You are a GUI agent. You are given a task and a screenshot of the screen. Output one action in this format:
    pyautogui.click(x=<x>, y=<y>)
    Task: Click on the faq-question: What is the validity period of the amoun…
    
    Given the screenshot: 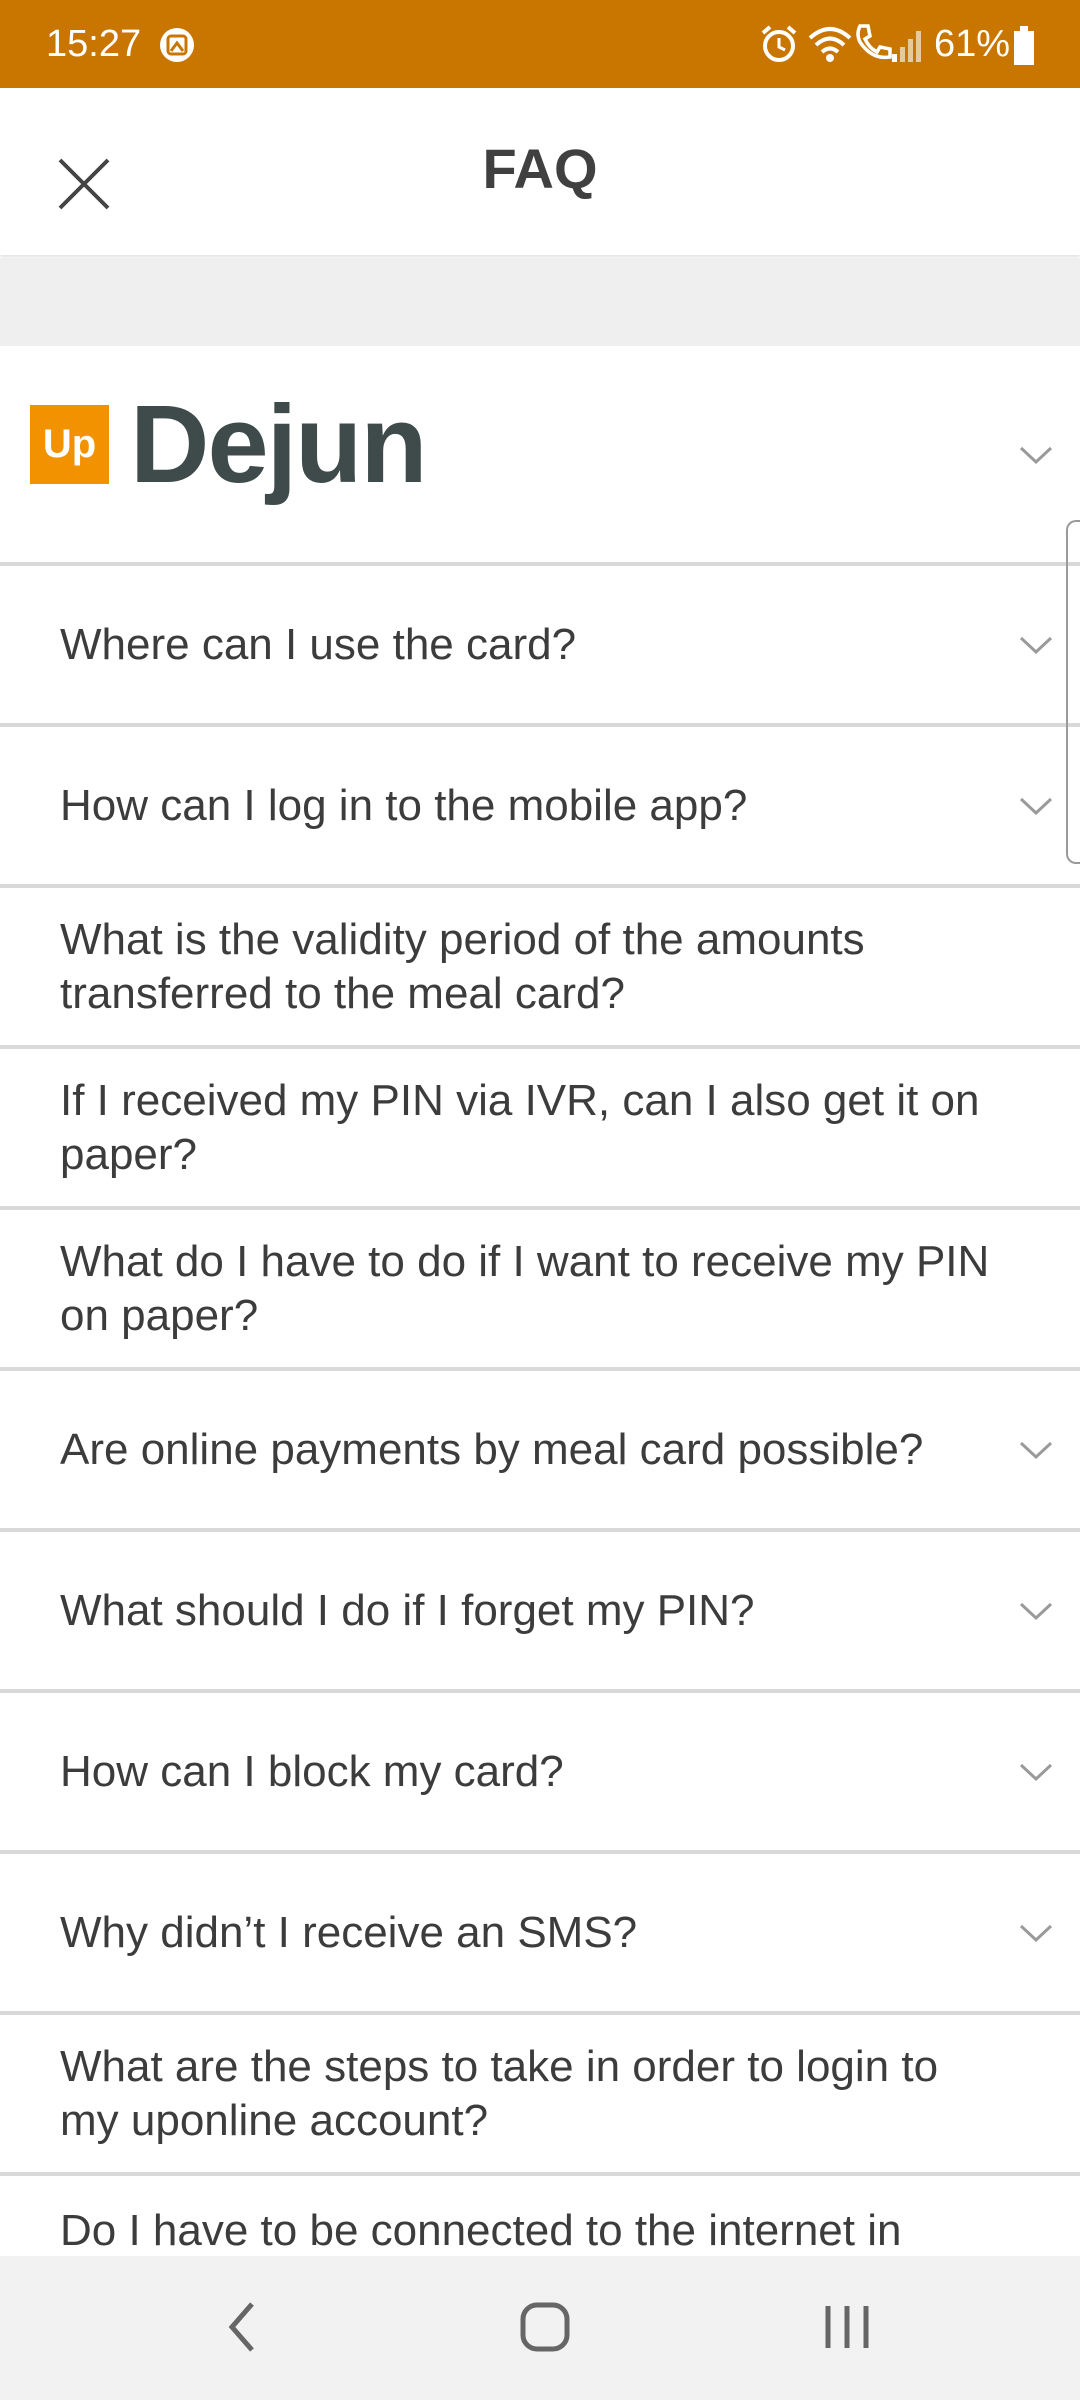 What is the action you would take?
    pyautogui.click(x=462, y=966)
    